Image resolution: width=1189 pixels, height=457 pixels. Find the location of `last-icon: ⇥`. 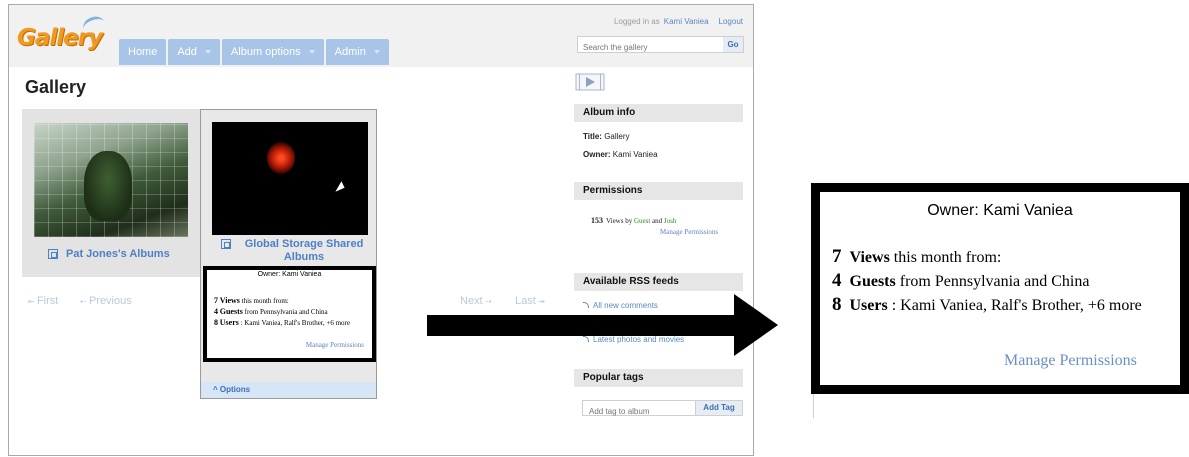

last-icon: ⇥ is located at coordinates (540, 301).